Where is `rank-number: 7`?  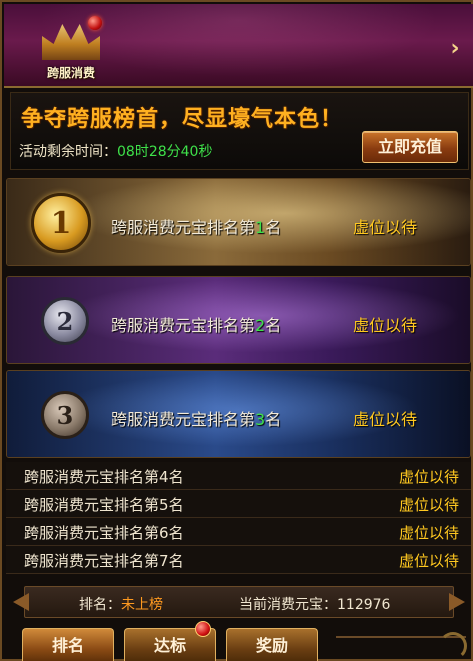
rank-number: 7 is located at coordinates (164, 561).